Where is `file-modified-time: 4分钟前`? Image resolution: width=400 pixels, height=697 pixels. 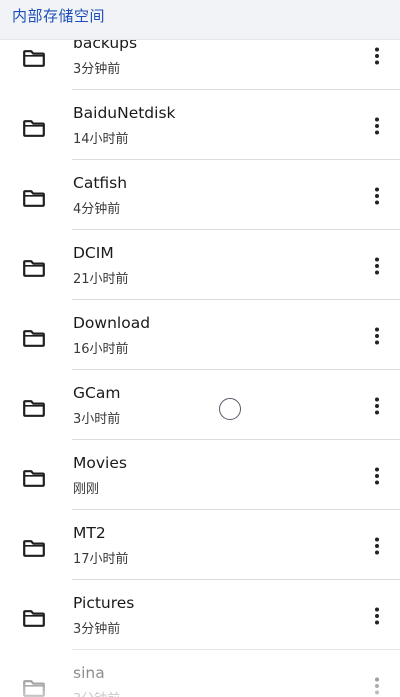 file-modified-time: 4分钟前 is located at coordinates (97, 209).